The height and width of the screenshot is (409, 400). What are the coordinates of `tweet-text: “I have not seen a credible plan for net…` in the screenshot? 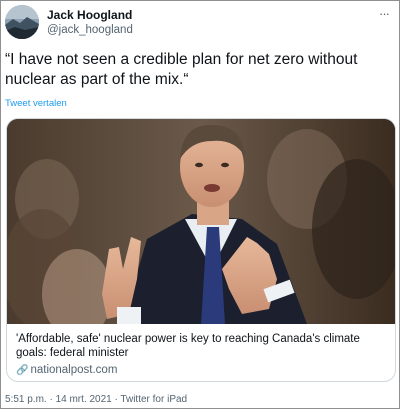 It's located at (181, 69).